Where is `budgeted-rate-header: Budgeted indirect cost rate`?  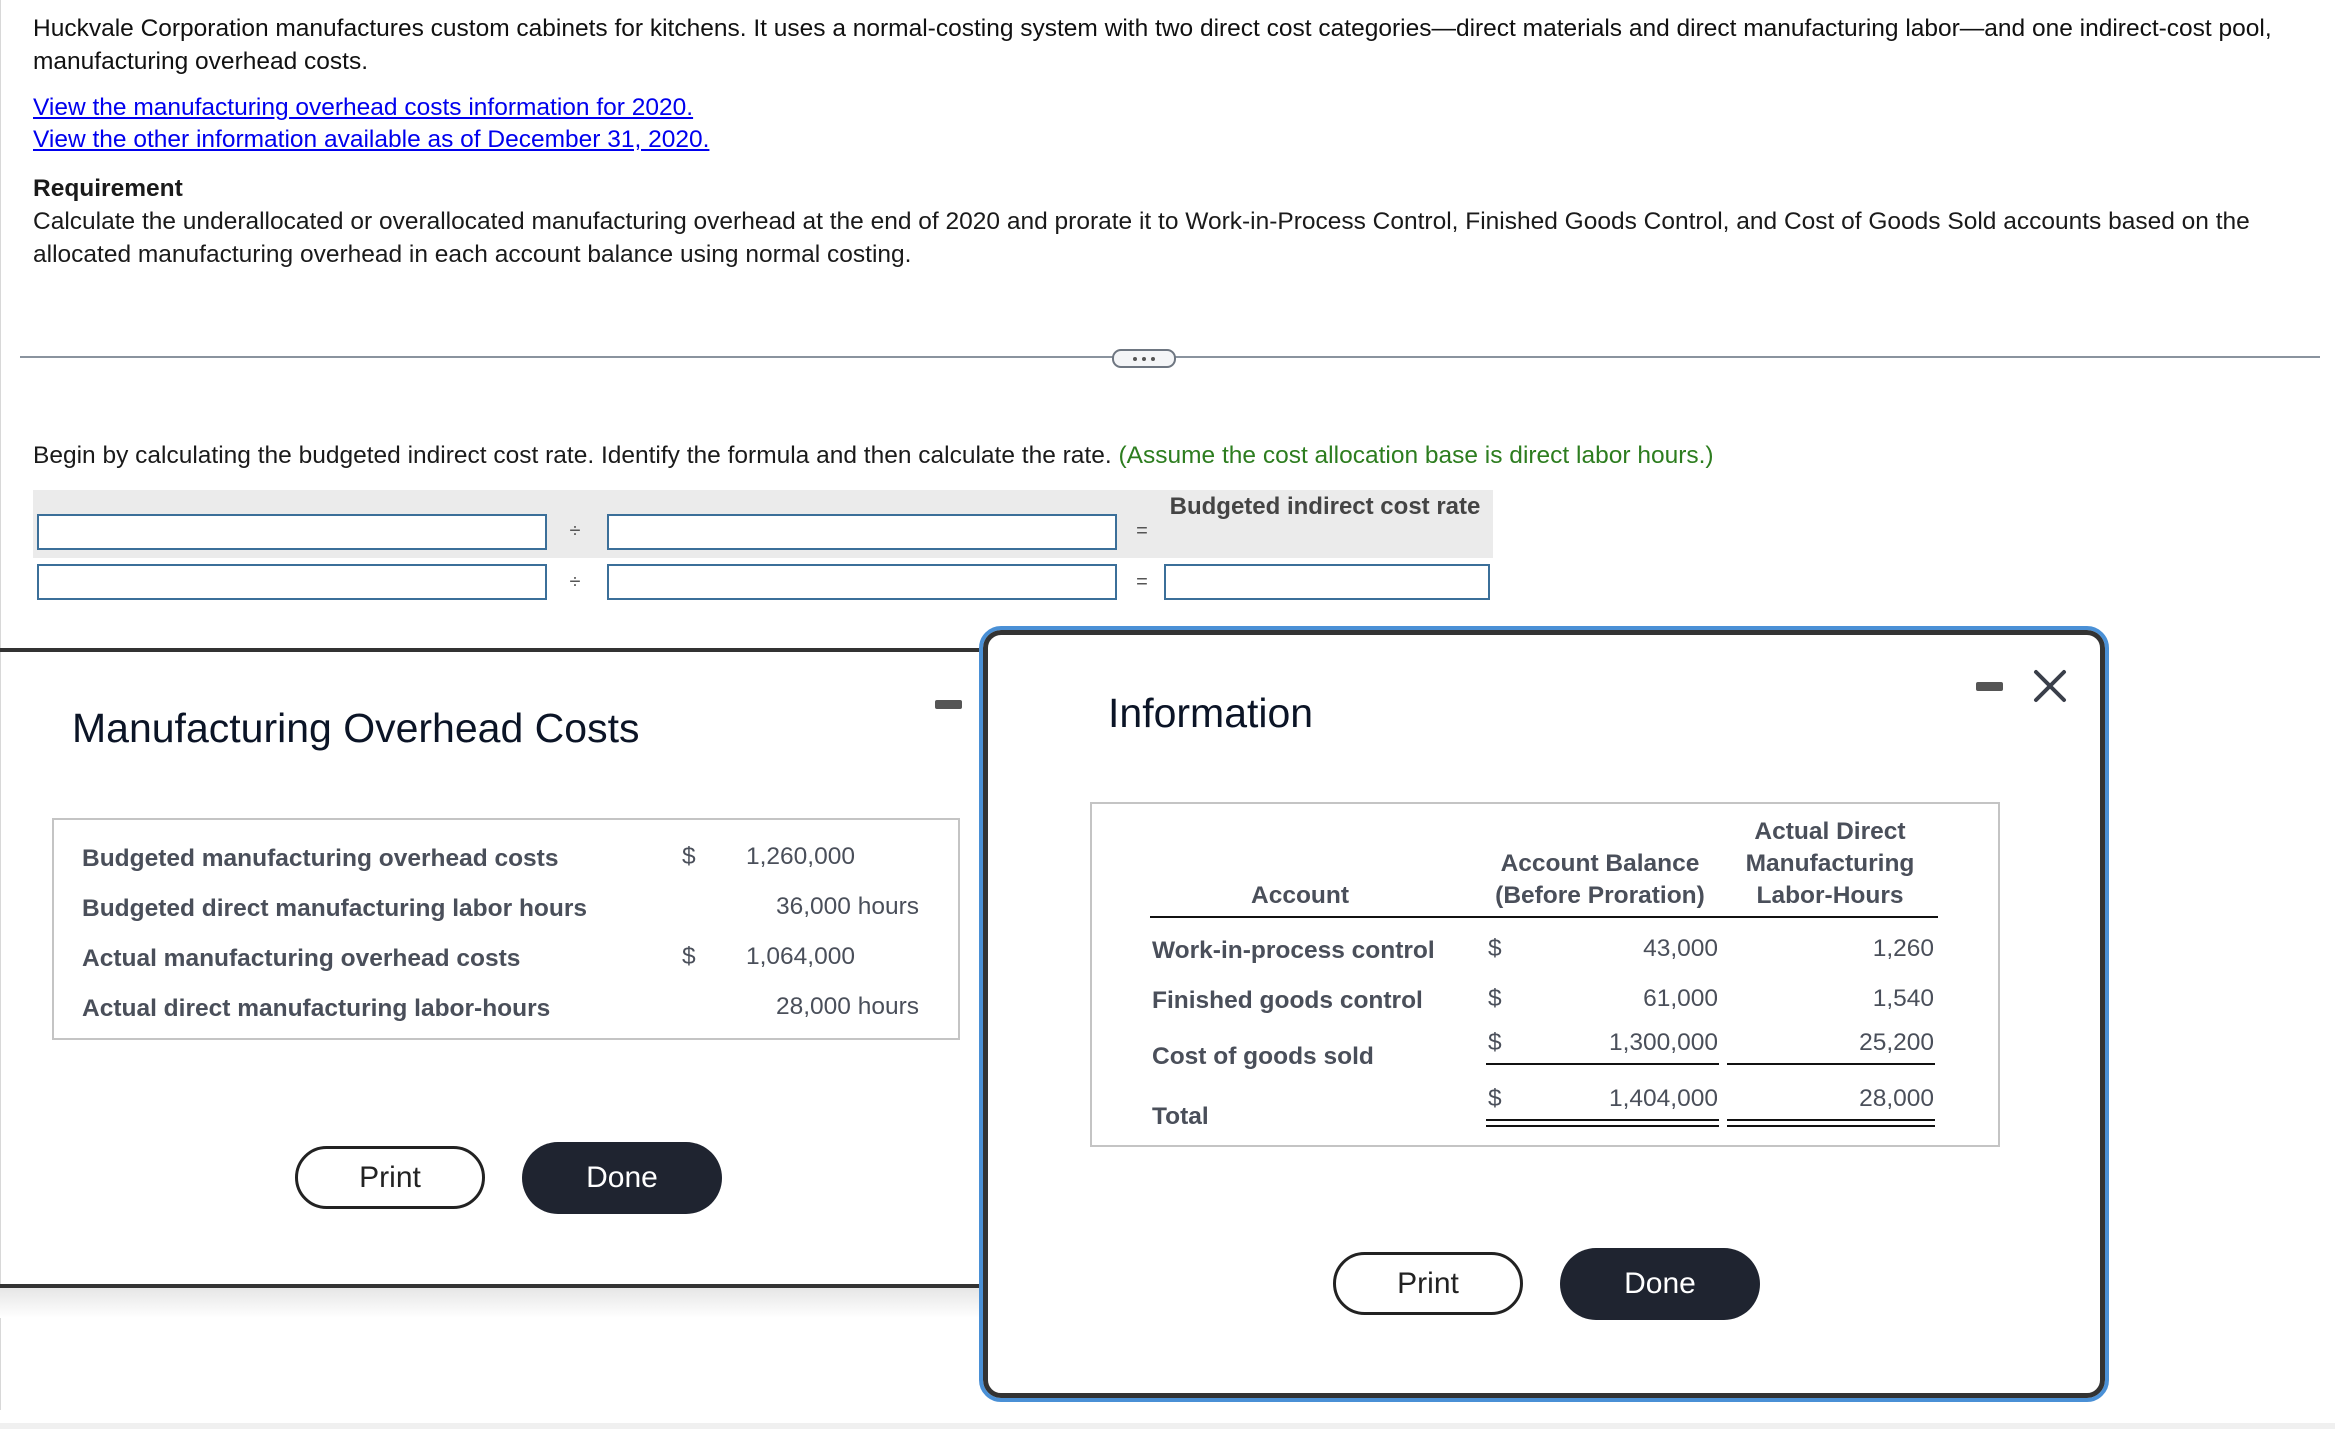 budgeted-rate-header: Budgeted indirect cost rate is located at coordinates (1325, 506).